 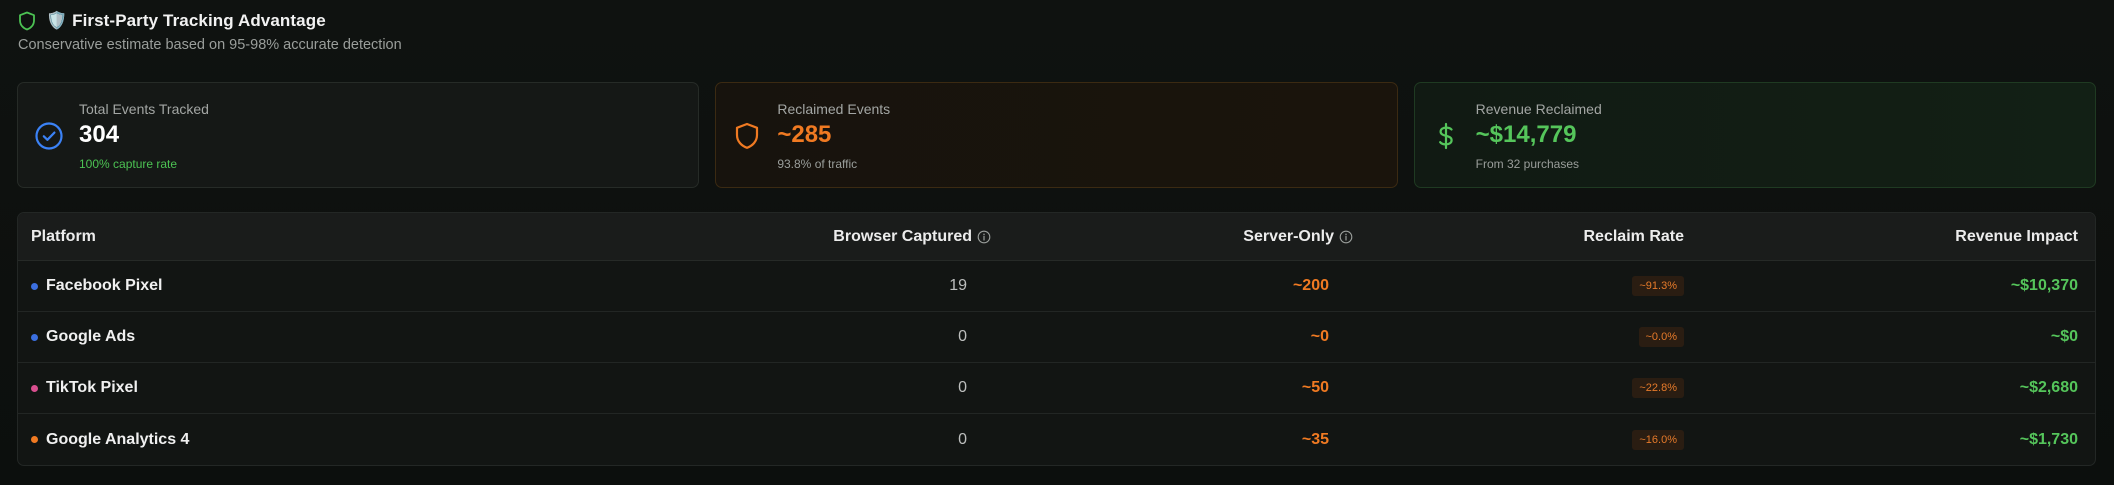 I want to click on rate-cell: ~0.0%, so click(x=1518, y=337).